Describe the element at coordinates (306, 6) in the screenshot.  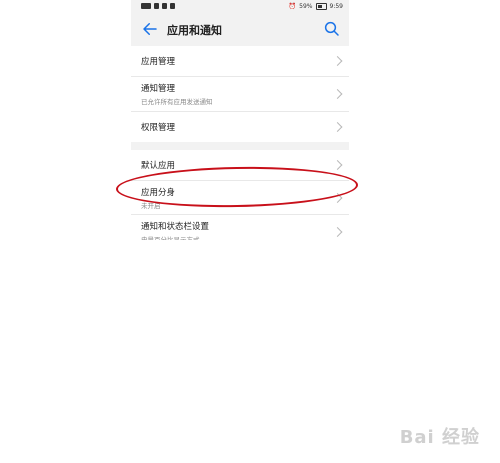
I see `battery-percent: 59%` at that location.